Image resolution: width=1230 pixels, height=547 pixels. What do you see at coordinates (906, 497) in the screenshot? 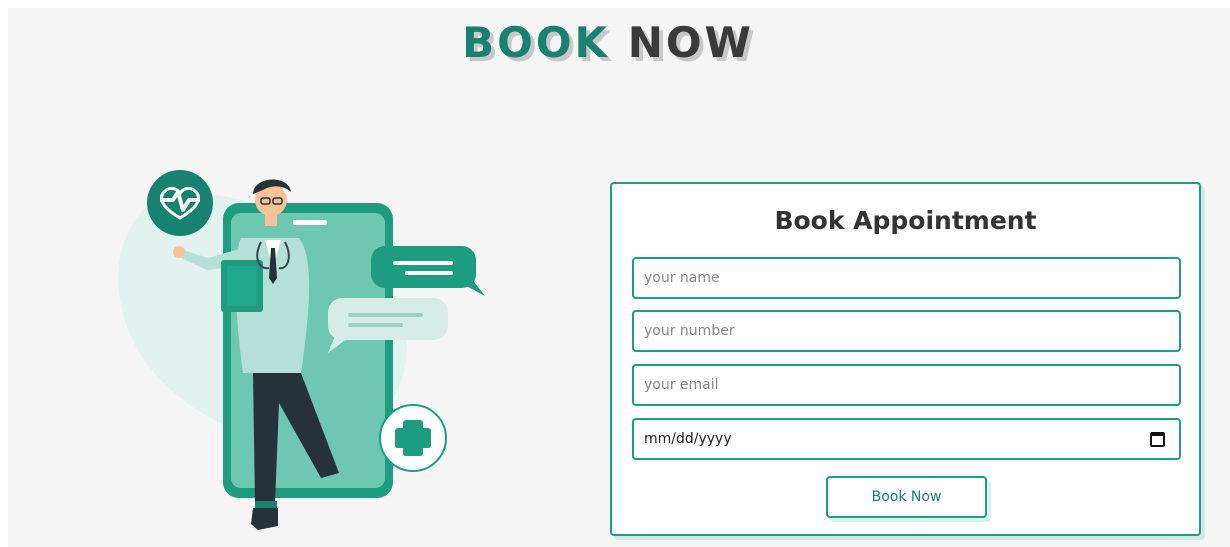
I see `book-now-button: Book Now` at bounding box center [906, 497].